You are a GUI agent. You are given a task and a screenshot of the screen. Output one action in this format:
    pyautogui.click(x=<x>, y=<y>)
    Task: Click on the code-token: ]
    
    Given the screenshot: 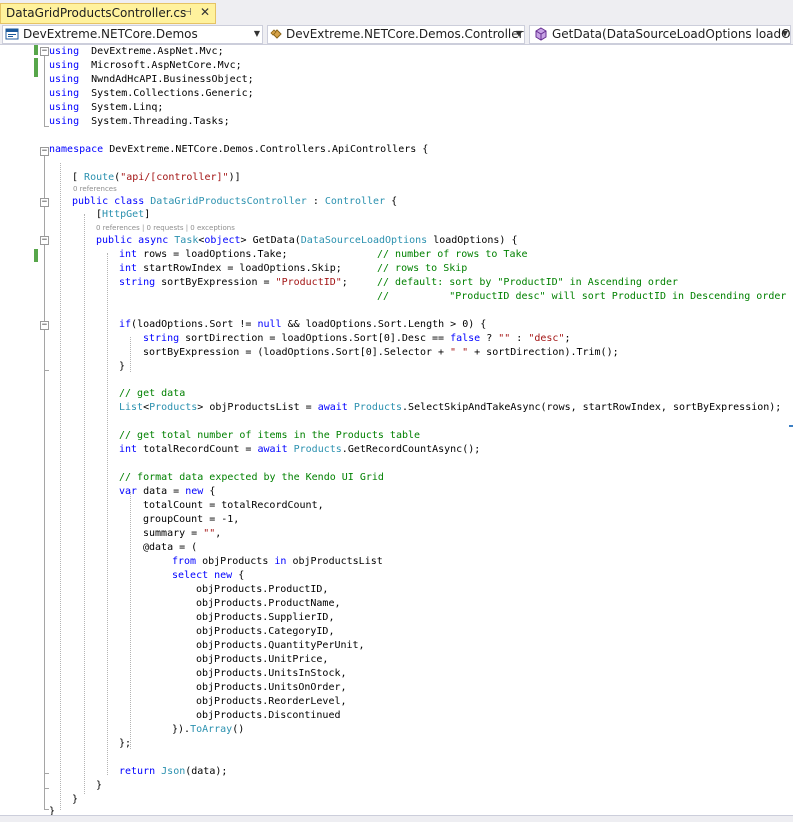 What is the action you would take?
    pyautogui.click(x=147, y=214)
    